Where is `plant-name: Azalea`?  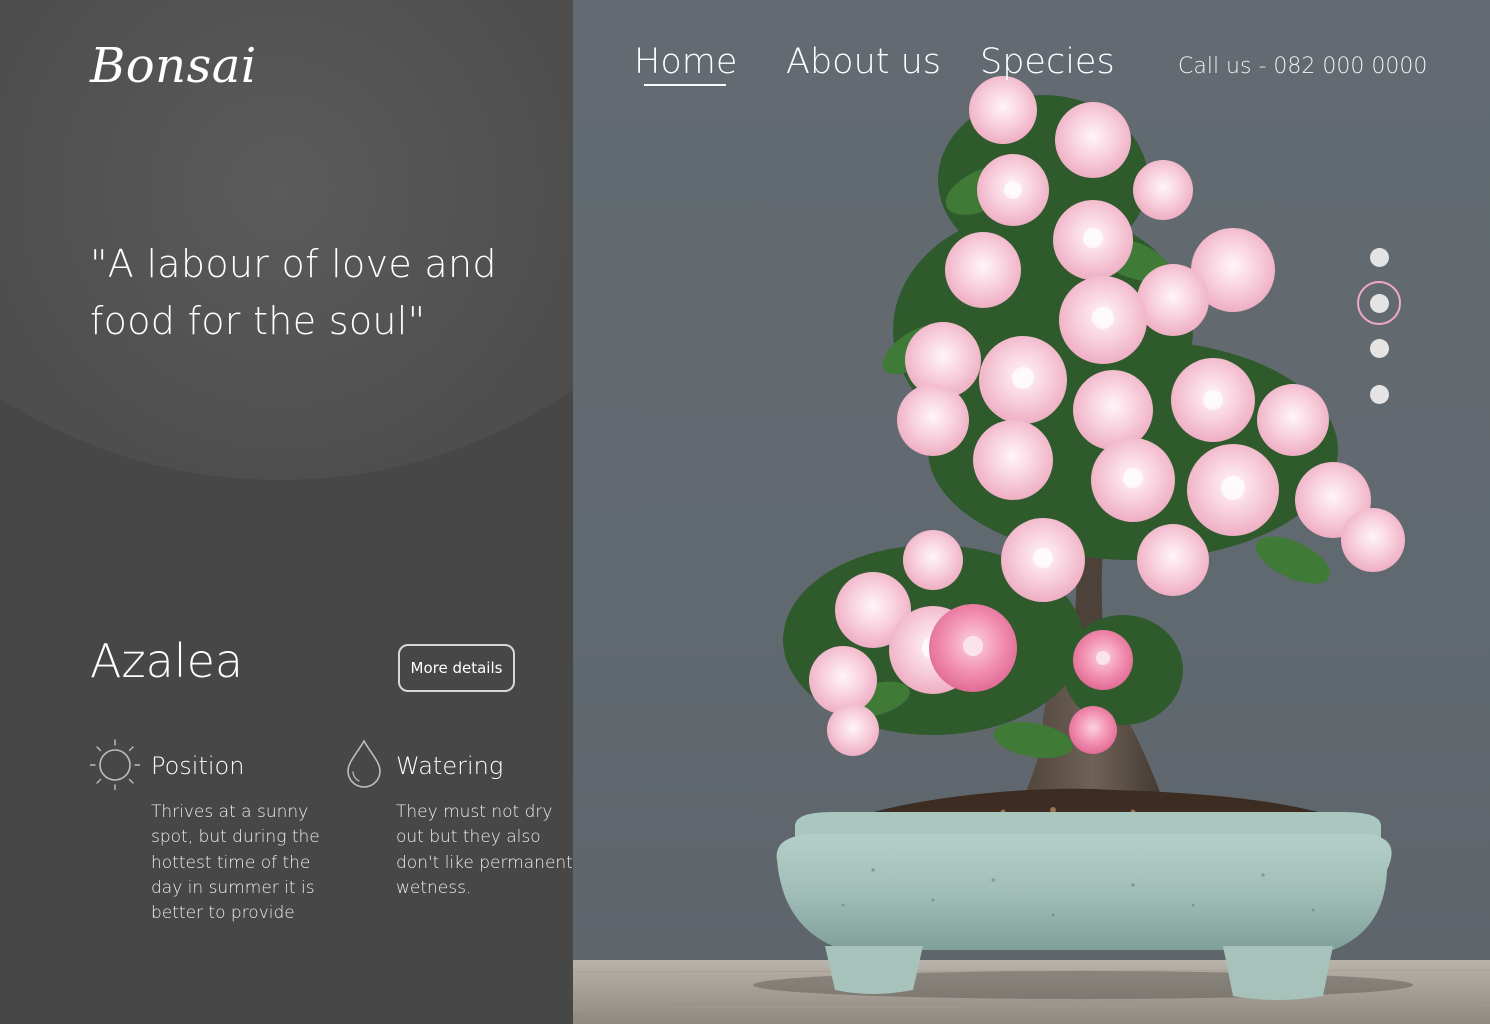 plant-name: Azalea is located at coordinates (167, 661).